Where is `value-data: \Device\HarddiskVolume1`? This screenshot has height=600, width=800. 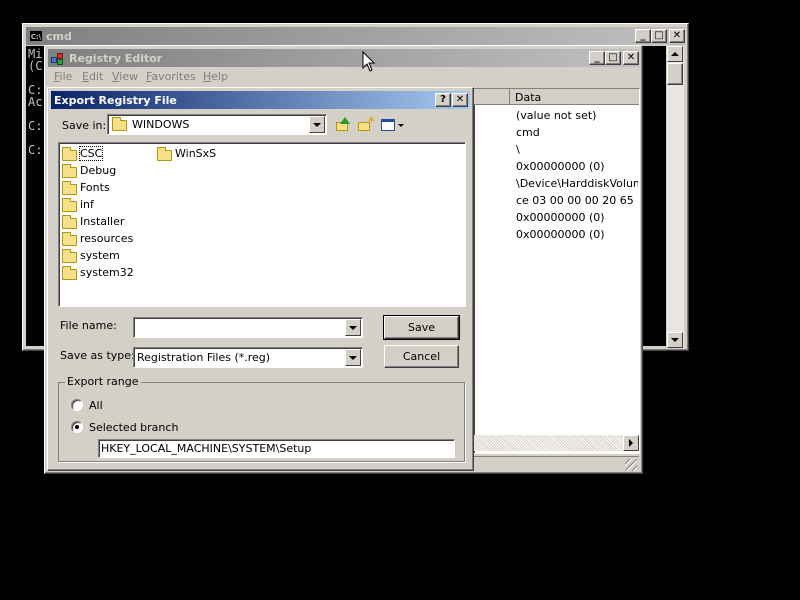
value-data: \Device\HarddiskVolume1 is located at coordinates (577, 183).